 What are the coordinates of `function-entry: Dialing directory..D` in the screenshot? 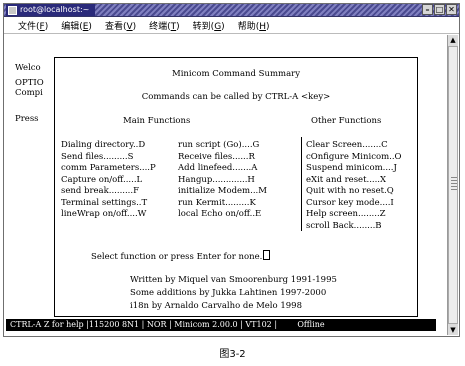 It's located at (103, 145).